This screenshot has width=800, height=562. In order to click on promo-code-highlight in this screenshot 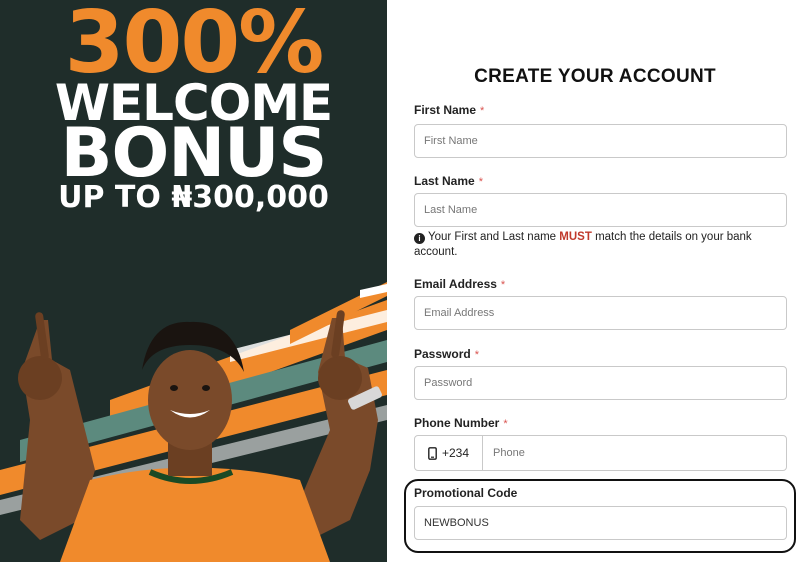, I will do `click(600, 516)`.